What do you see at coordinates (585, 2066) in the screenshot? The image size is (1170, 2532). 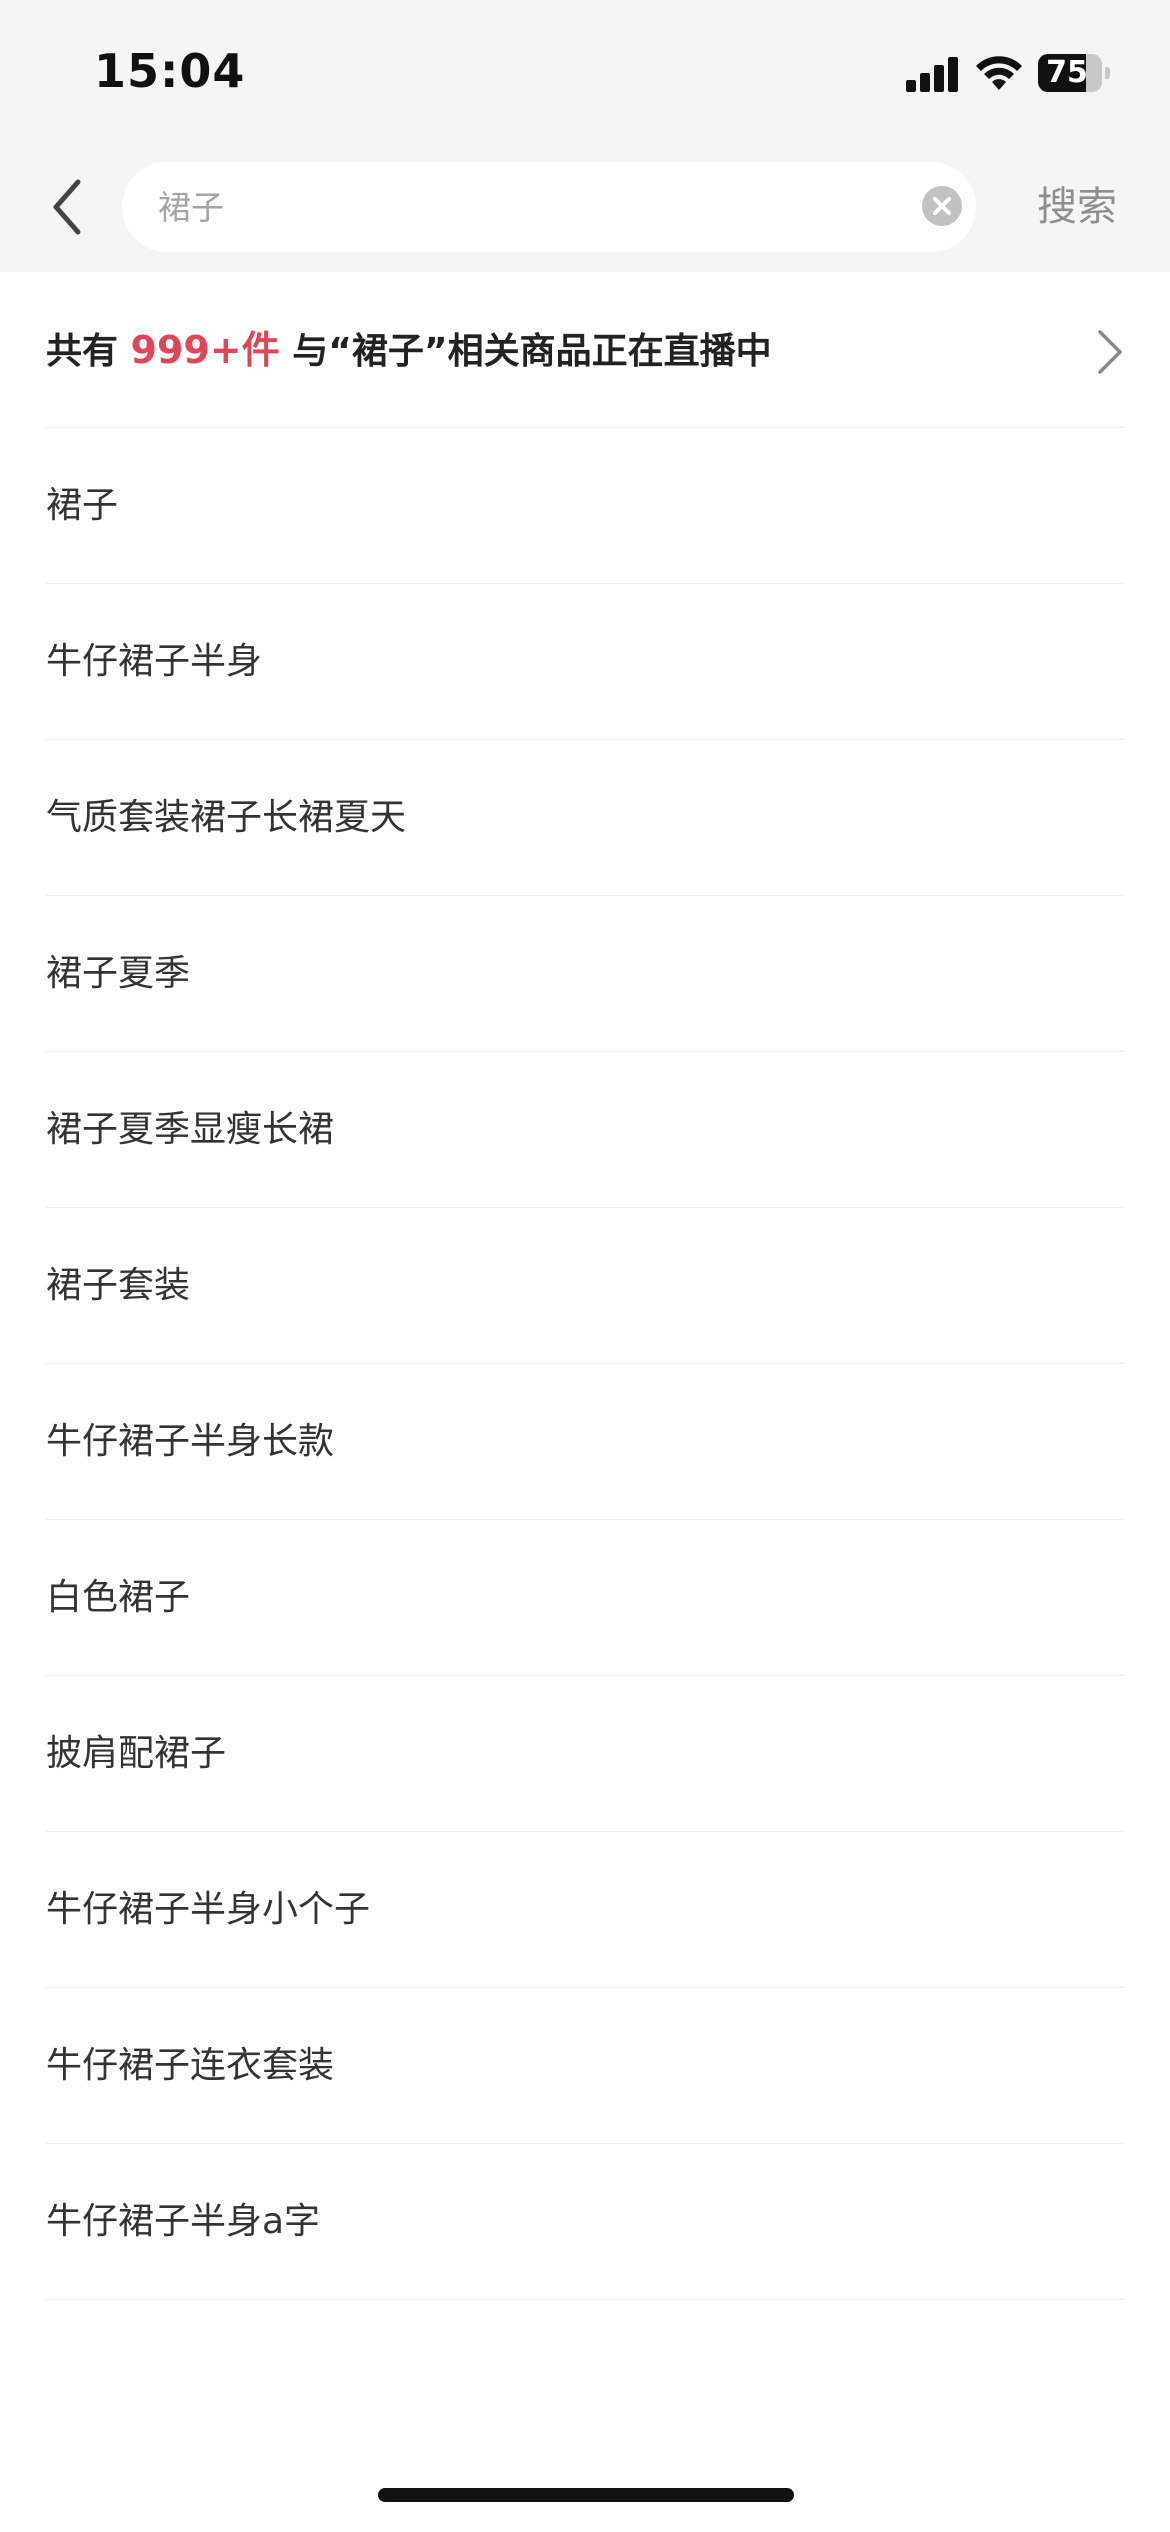 I see `suggestion-item: 牛仔裙子连衣套装` at bounding box center [585, 2066].